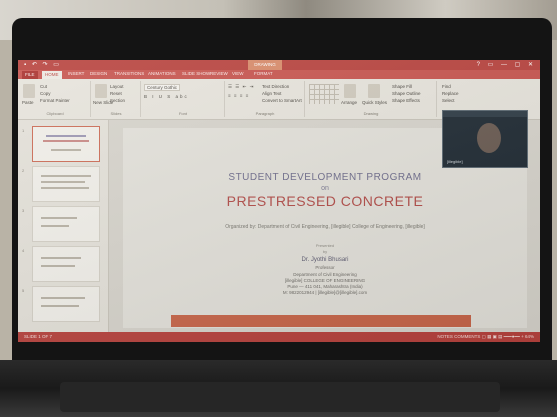  I want to click on participant-video, so click(489, 138).